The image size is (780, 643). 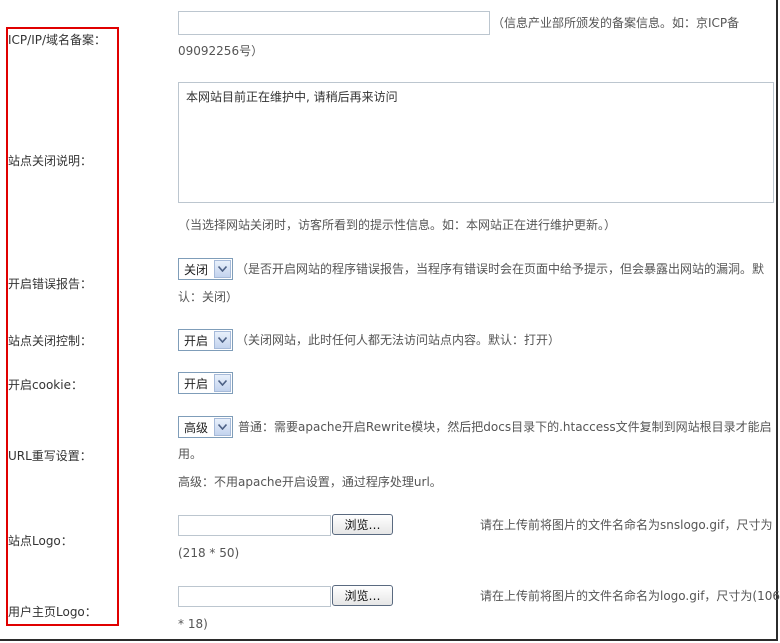 I want to click on site-close-label: 站点关闭控制：, so click(x=50, y=341).